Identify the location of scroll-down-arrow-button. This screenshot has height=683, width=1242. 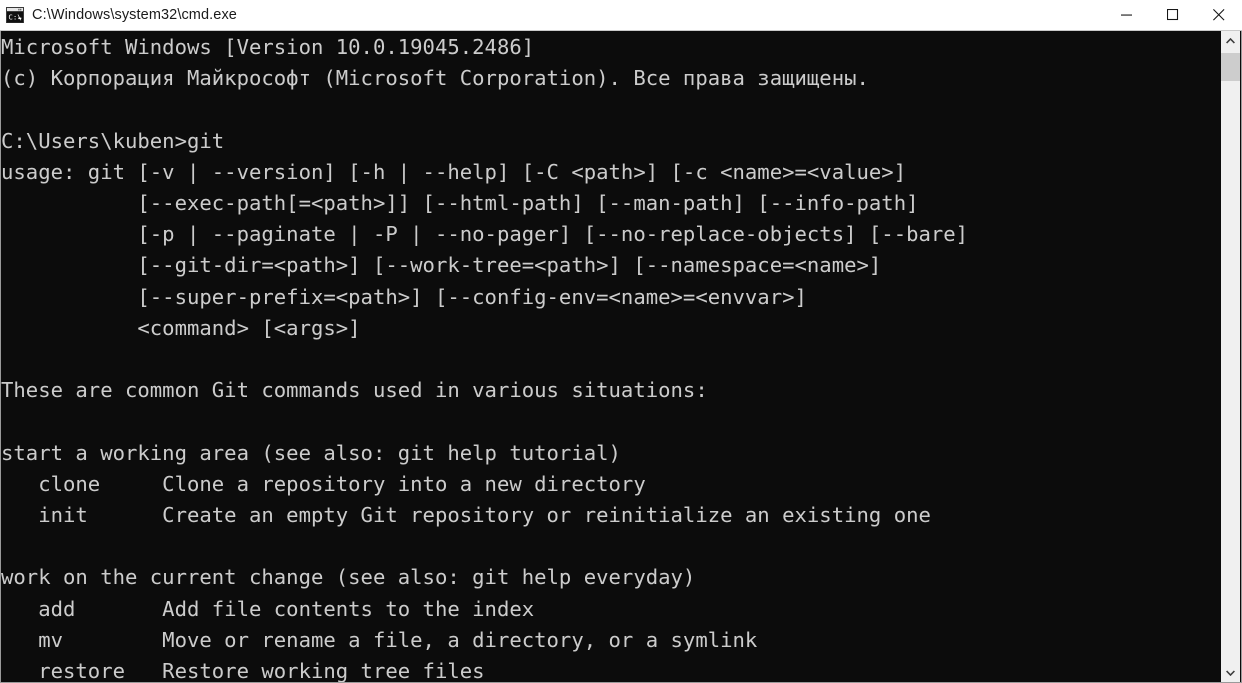
(1230, 672).